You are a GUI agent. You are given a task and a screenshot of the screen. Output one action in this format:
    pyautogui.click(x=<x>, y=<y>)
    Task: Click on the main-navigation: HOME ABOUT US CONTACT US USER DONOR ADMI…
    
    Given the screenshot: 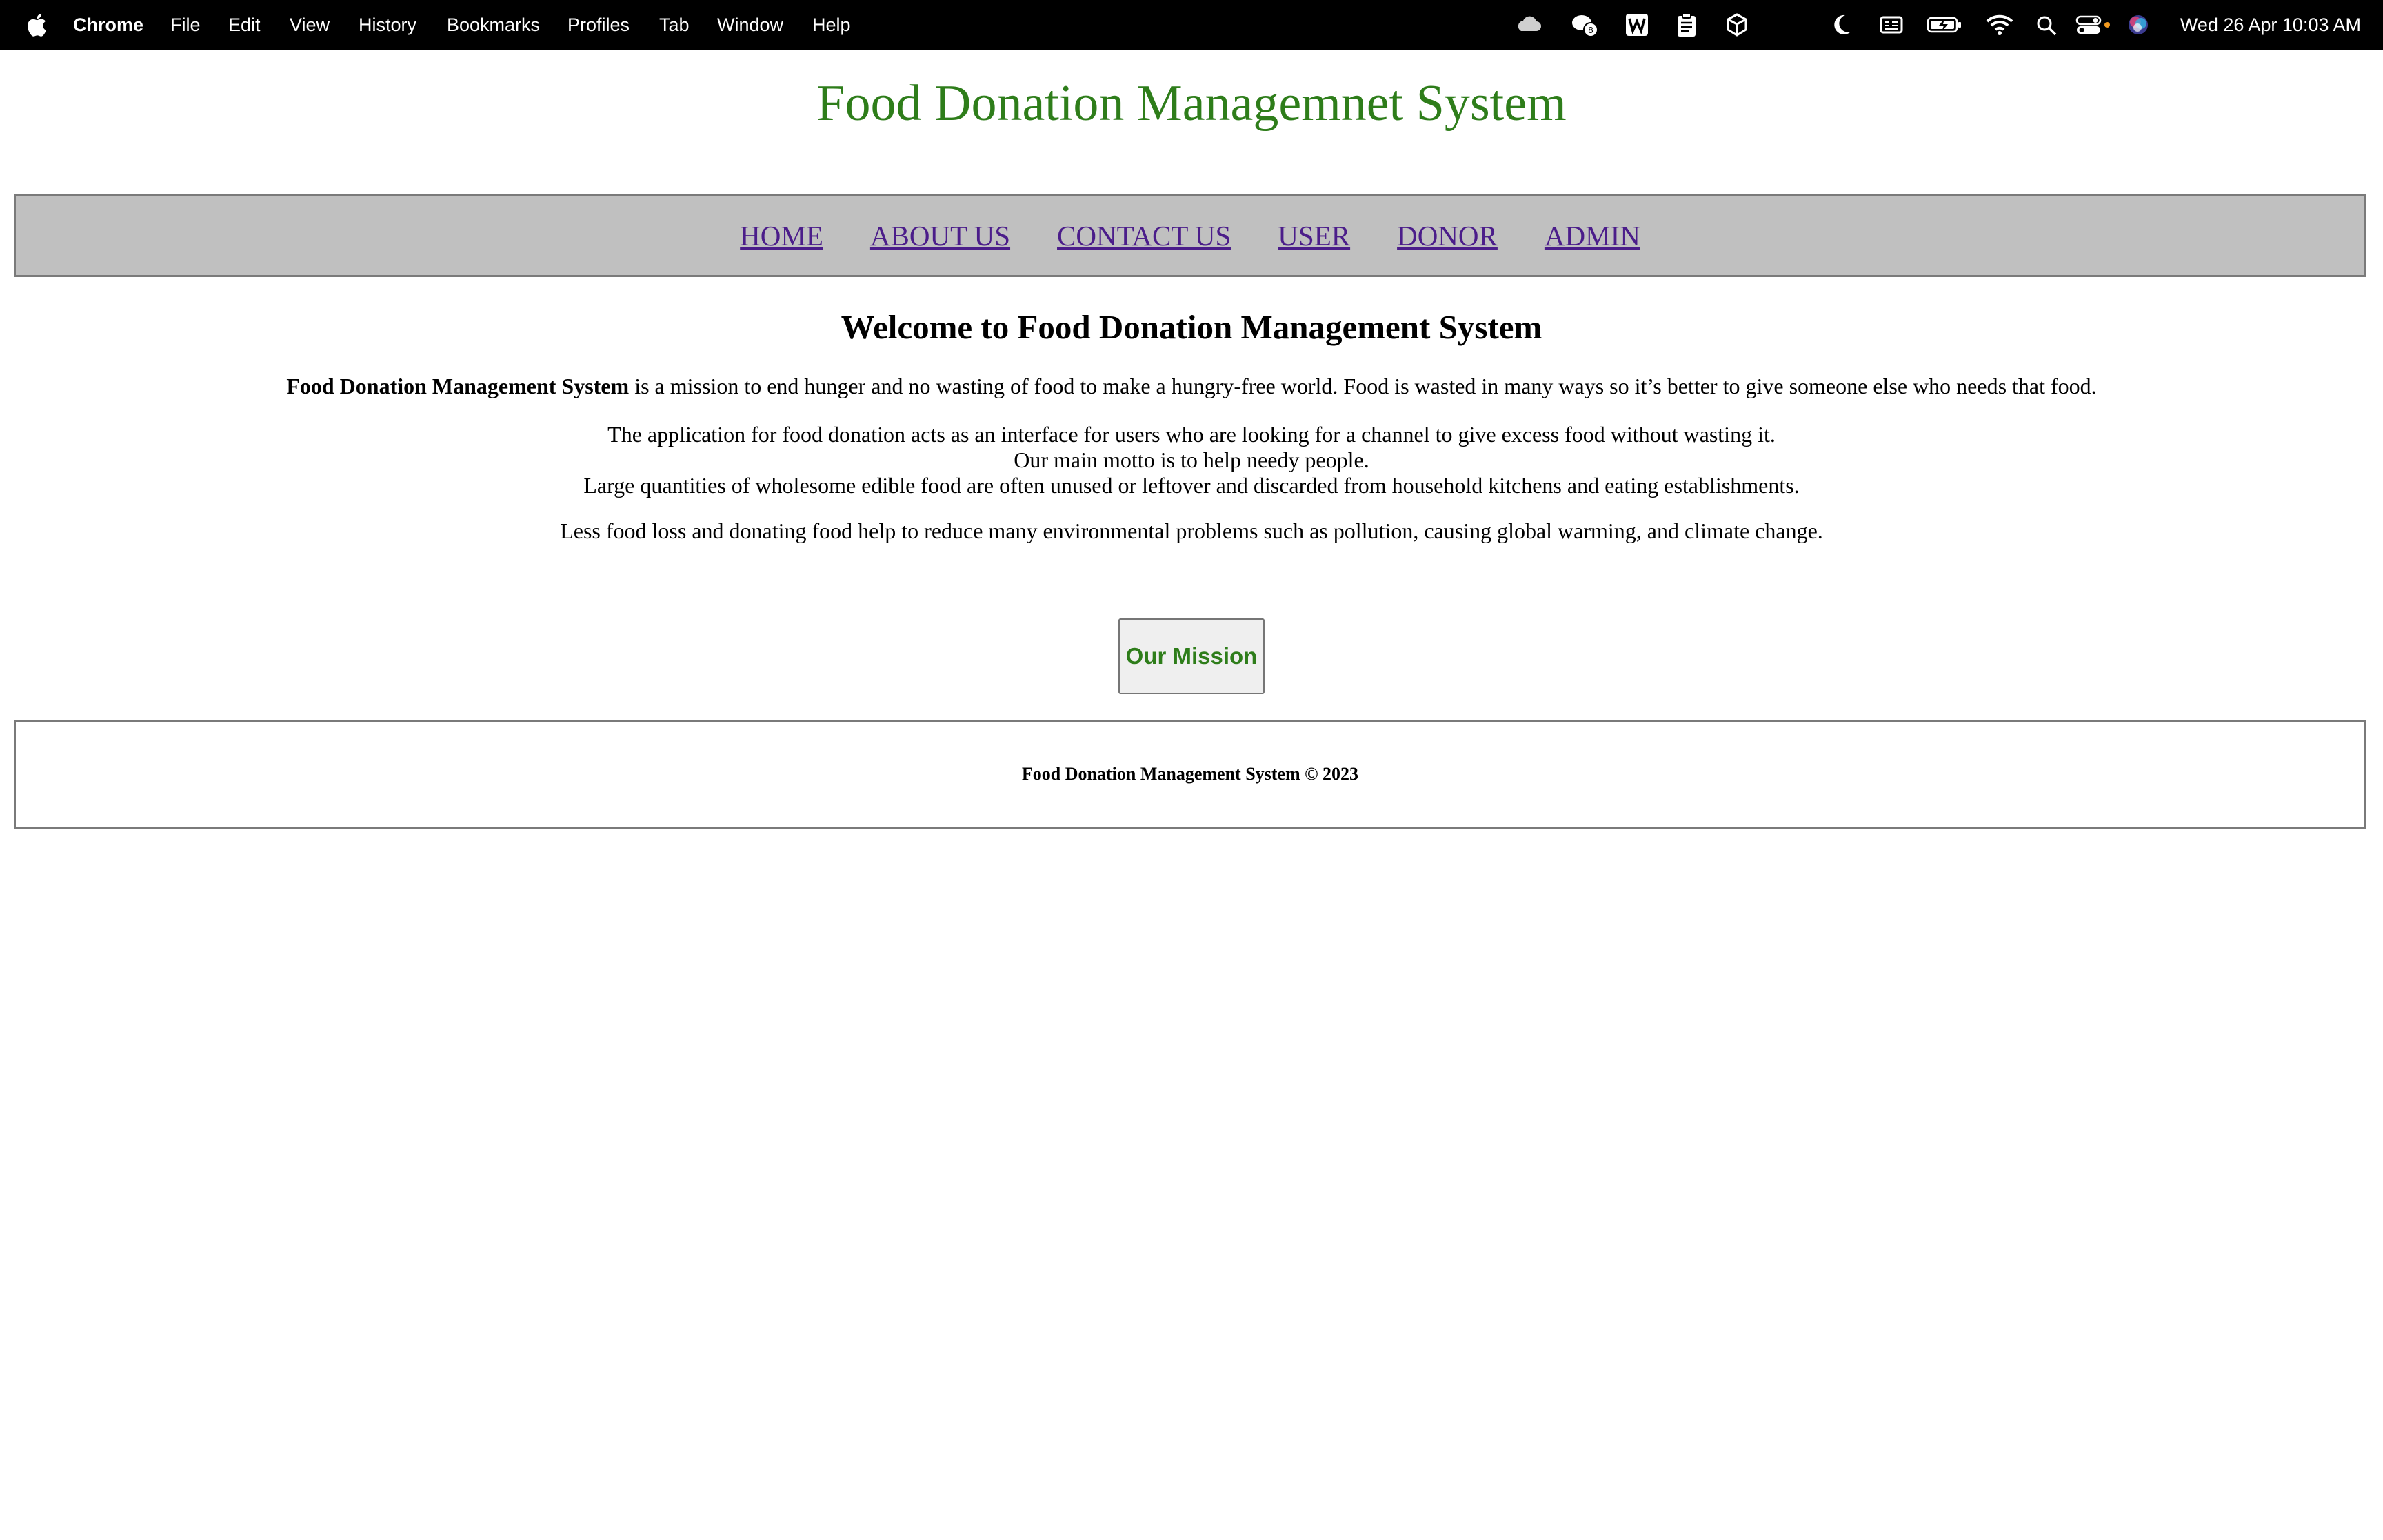 What is the action you would take?
    pyautogui.click(x=1190, y=236)
    